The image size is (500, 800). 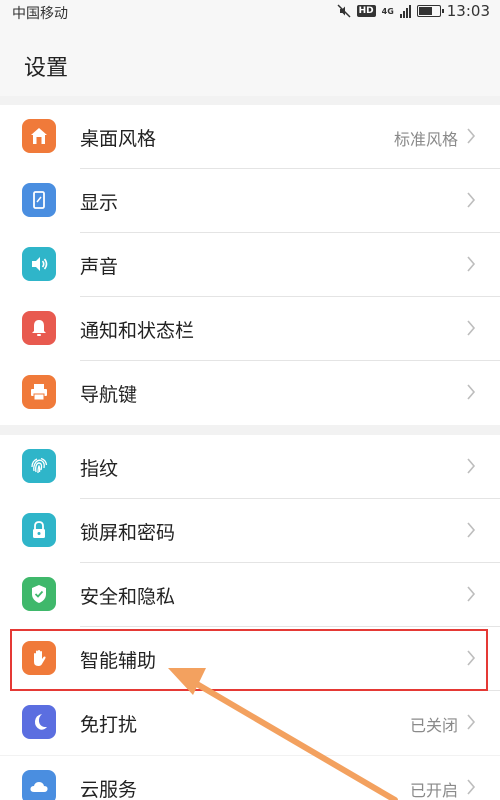 What do you see at coordinates (250, 60) in the screenshot?
I see `page-header: 设置` at bounding box center [250, 60].